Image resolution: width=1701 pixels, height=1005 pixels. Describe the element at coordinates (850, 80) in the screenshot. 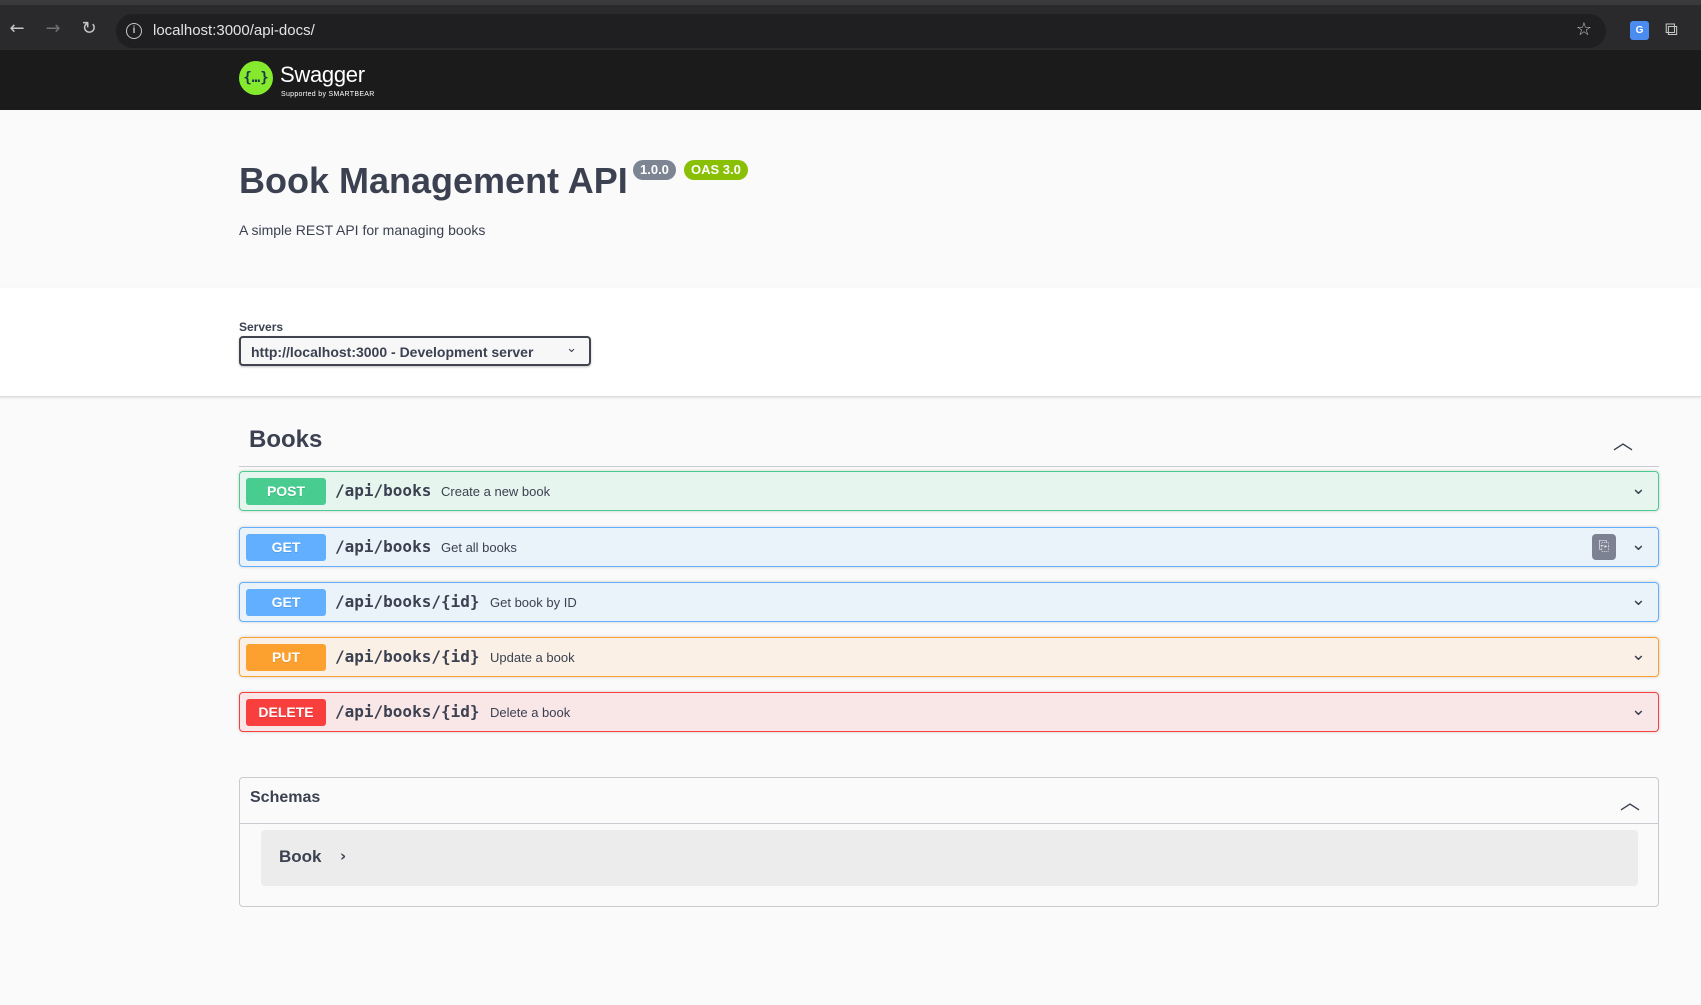

I see `swagger-topbar: {…} Swagger Supported by SMARTBEAR` at that location.